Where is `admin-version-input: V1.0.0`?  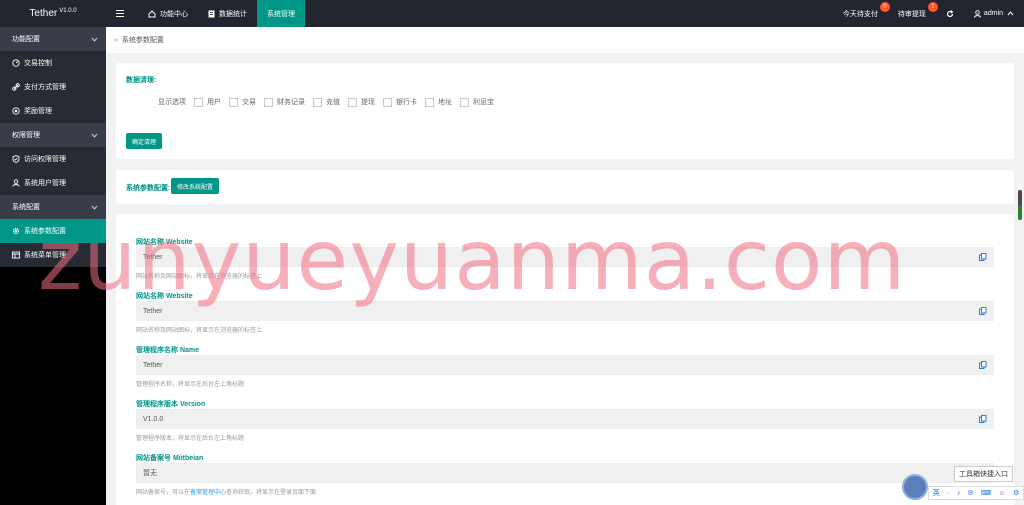
admin-version-input: V1.0.0 is located at coordinates (565, 419).